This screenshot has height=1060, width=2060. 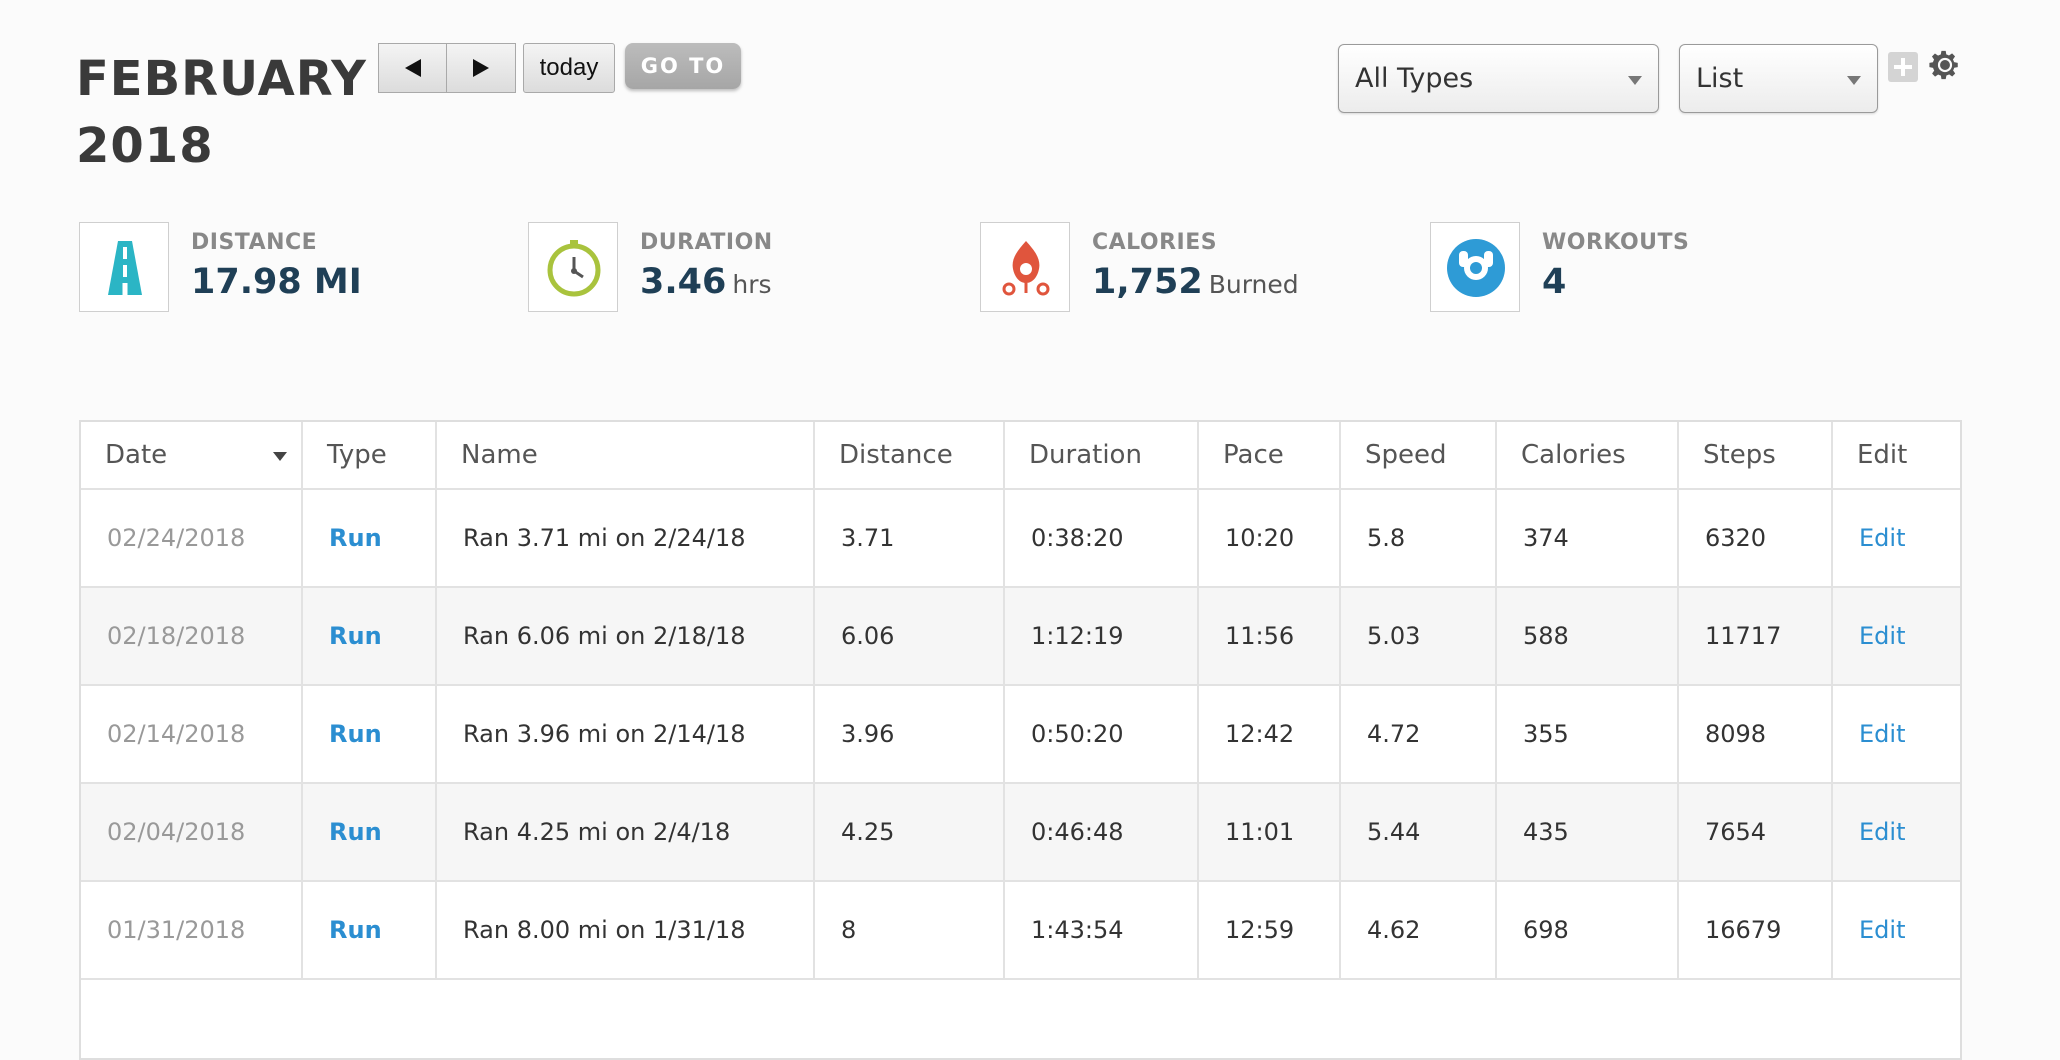 I want to click on triangle-right-icon, so click(x=481, y=68).